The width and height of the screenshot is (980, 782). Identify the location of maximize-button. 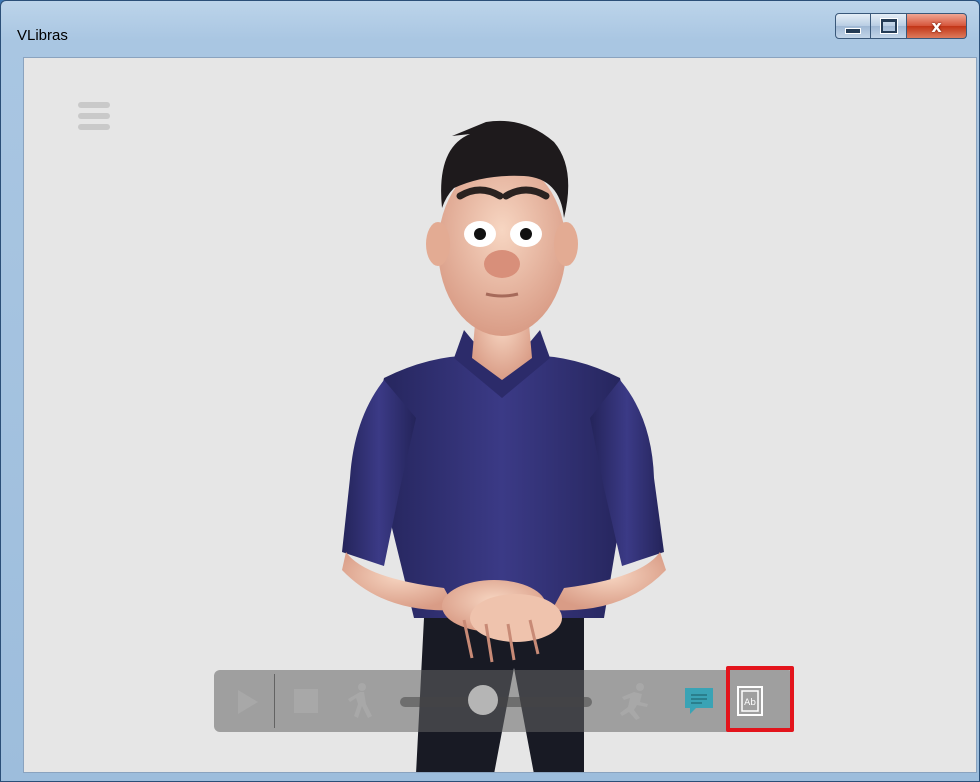
(889, 26).